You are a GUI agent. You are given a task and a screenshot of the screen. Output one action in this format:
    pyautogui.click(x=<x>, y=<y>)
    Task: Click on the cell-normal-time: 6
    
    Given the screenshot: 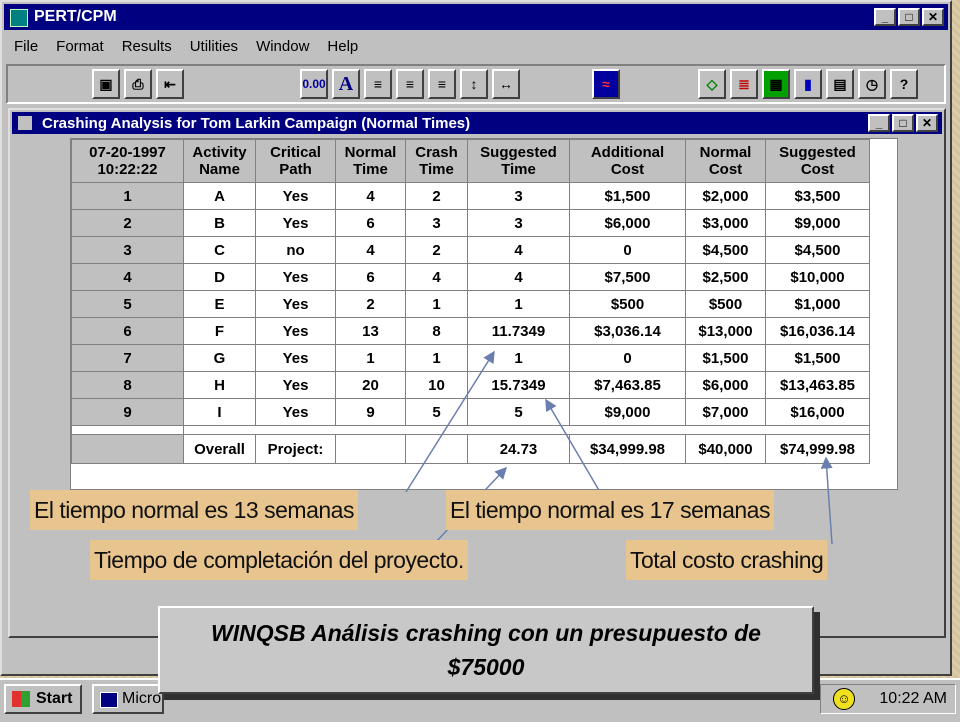 What is the action you would take?
    pyautogui.click(x=370, y=277)
    